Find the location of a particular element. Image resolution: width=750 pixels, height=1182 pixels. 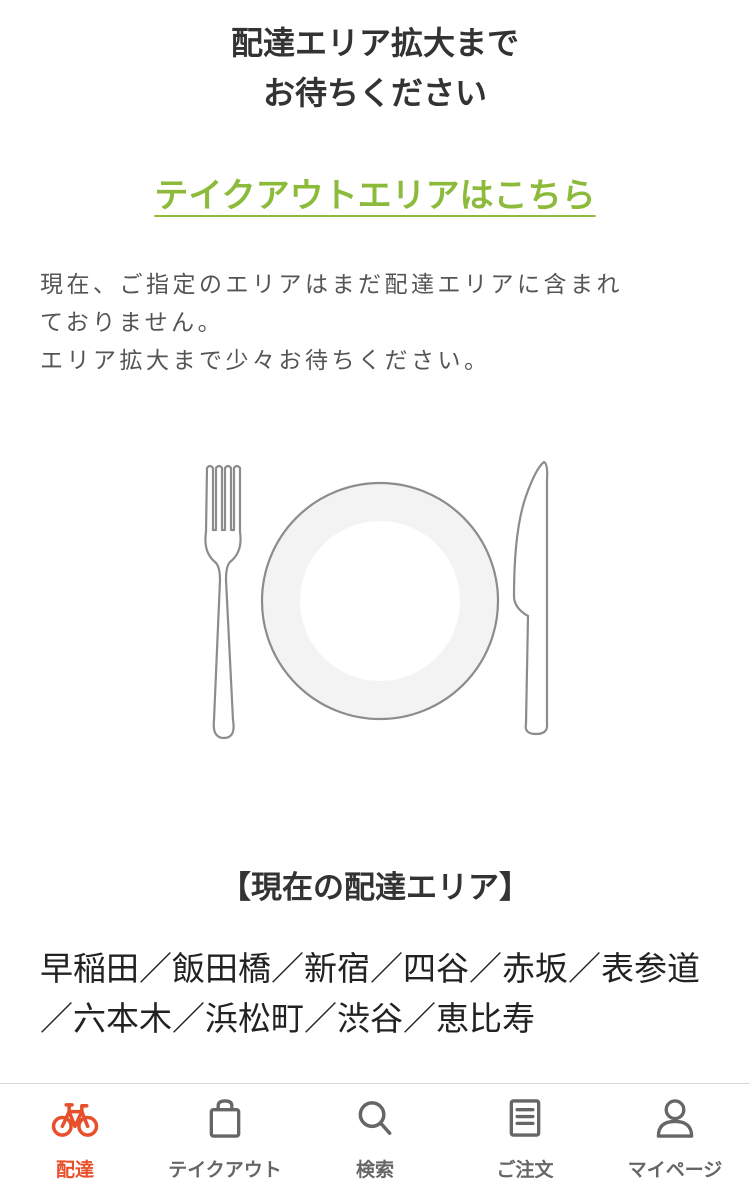

area-message-line-3: エリア拡大まで少々お待ちください。 is located at coordinates (265, 361).